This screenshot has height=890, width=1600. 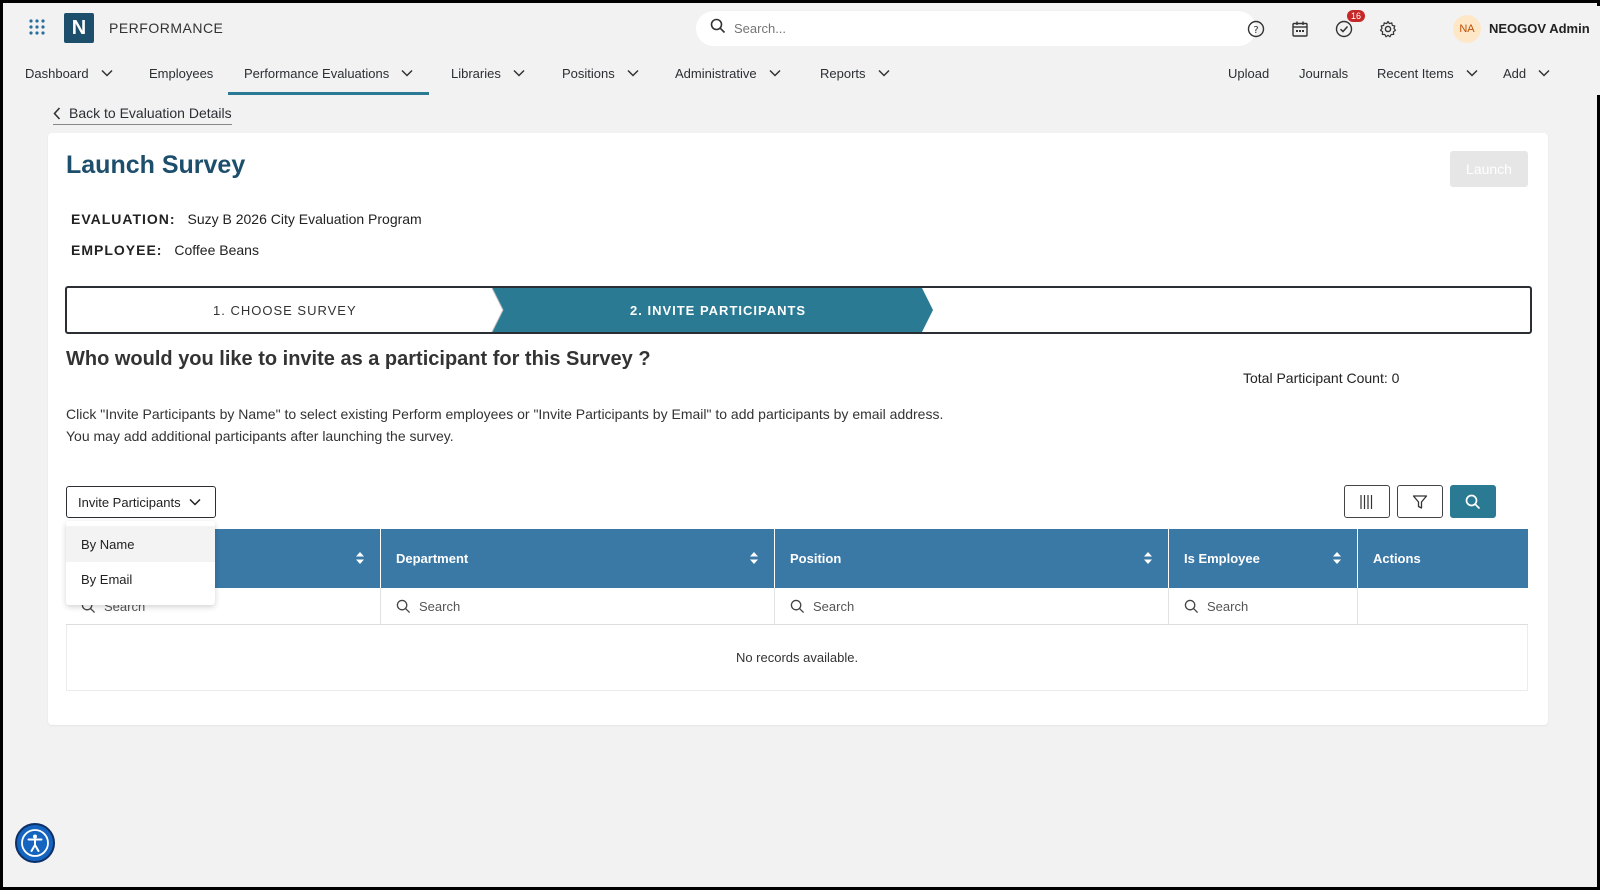 I want to click on employee-value: Coffee Beans, so click(x=216, y=250).